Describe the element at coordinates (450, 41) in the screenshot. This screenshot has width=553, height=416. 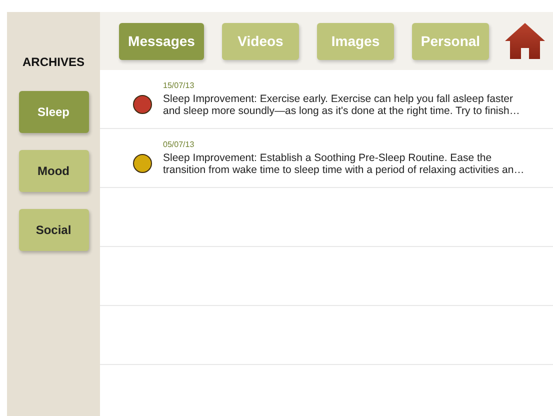
I see `tab: Personal` at that location.